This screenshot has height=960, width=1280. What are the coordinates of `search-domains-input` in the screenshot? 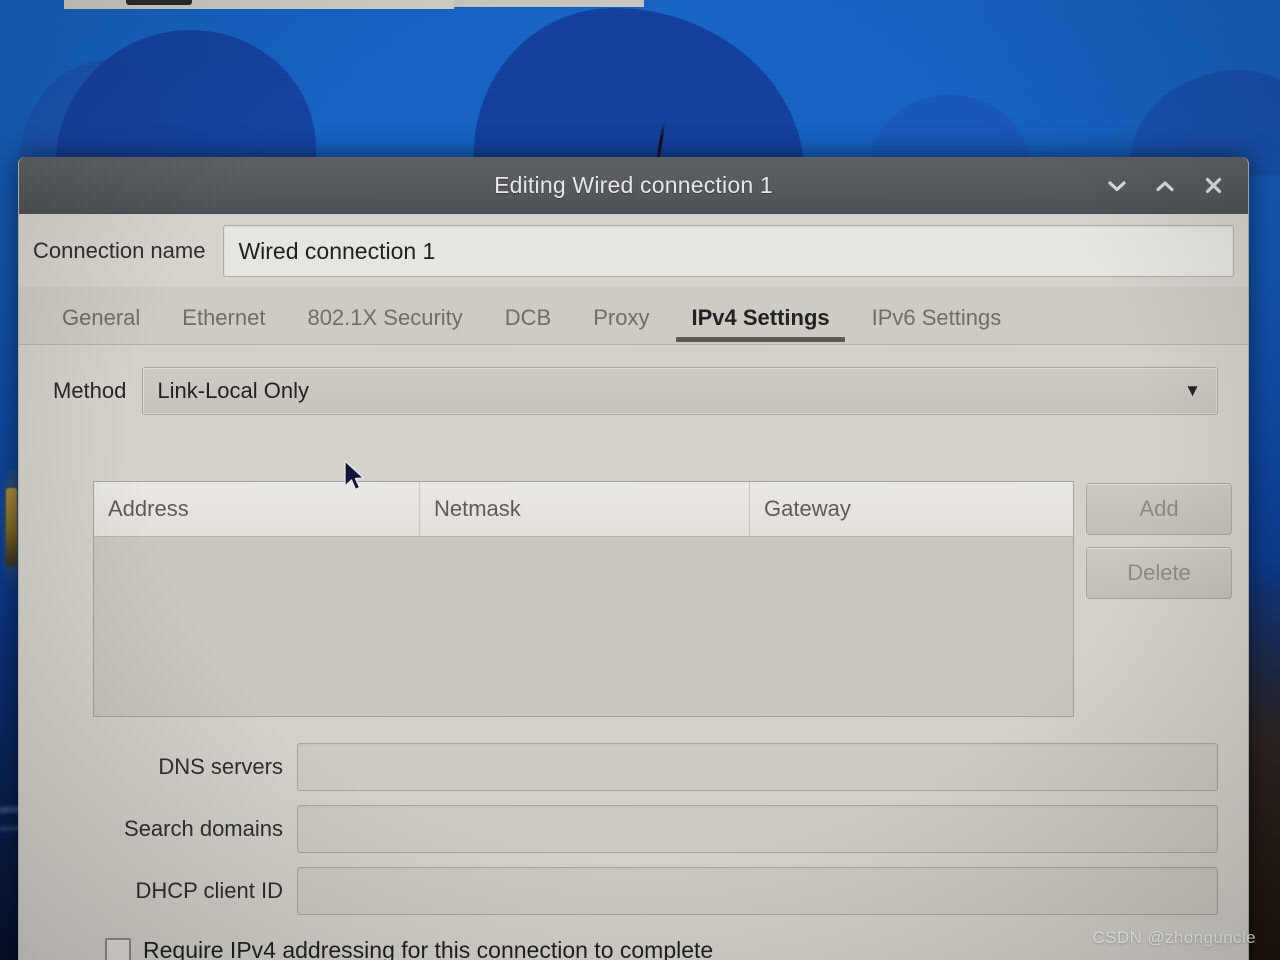 It's located at (757, 829).